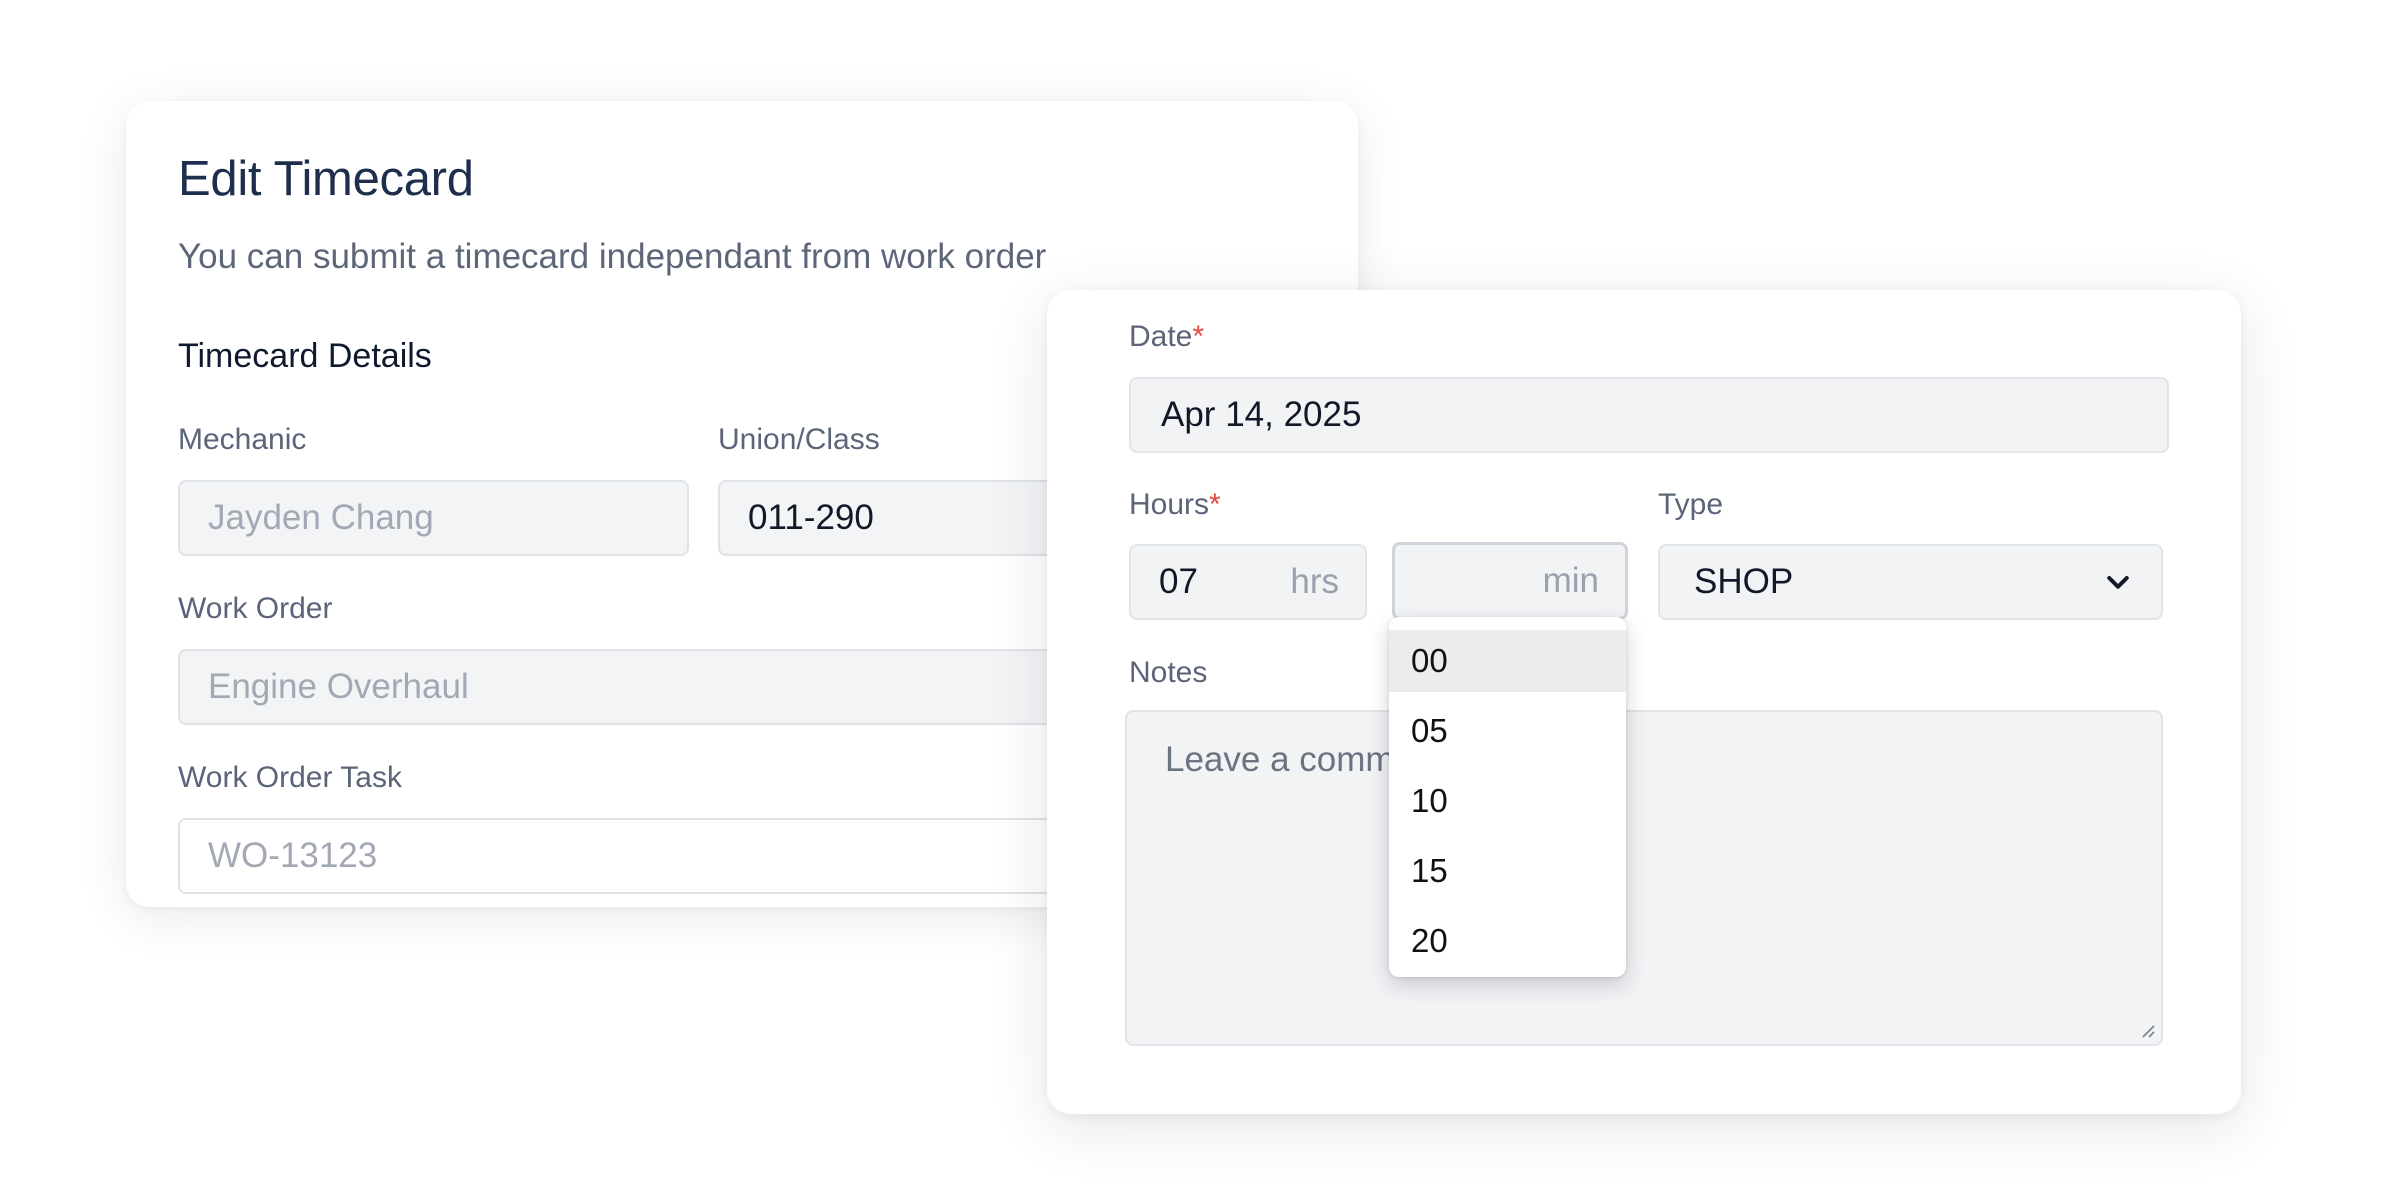 This screenshot has width=2400, height=1200. What do you see at coordinates (1168, 672) in the screenshot?
I see `notes-label: Notes` at bounding box center [1168, 672].